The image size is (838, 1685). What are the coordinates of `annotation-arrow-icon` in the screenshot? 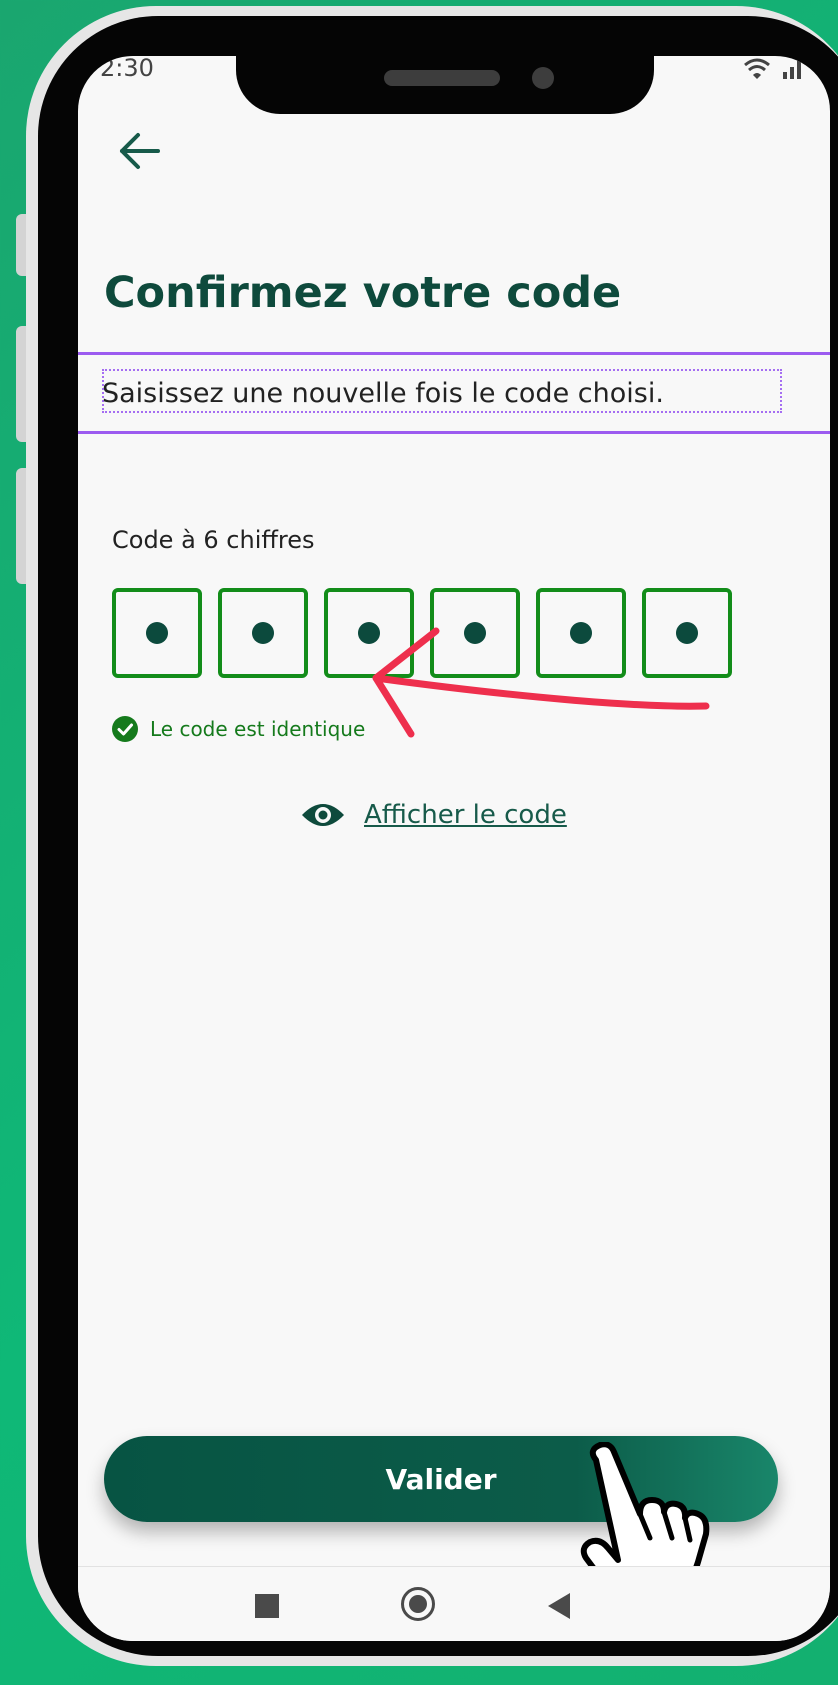 It's located at (541, 682).